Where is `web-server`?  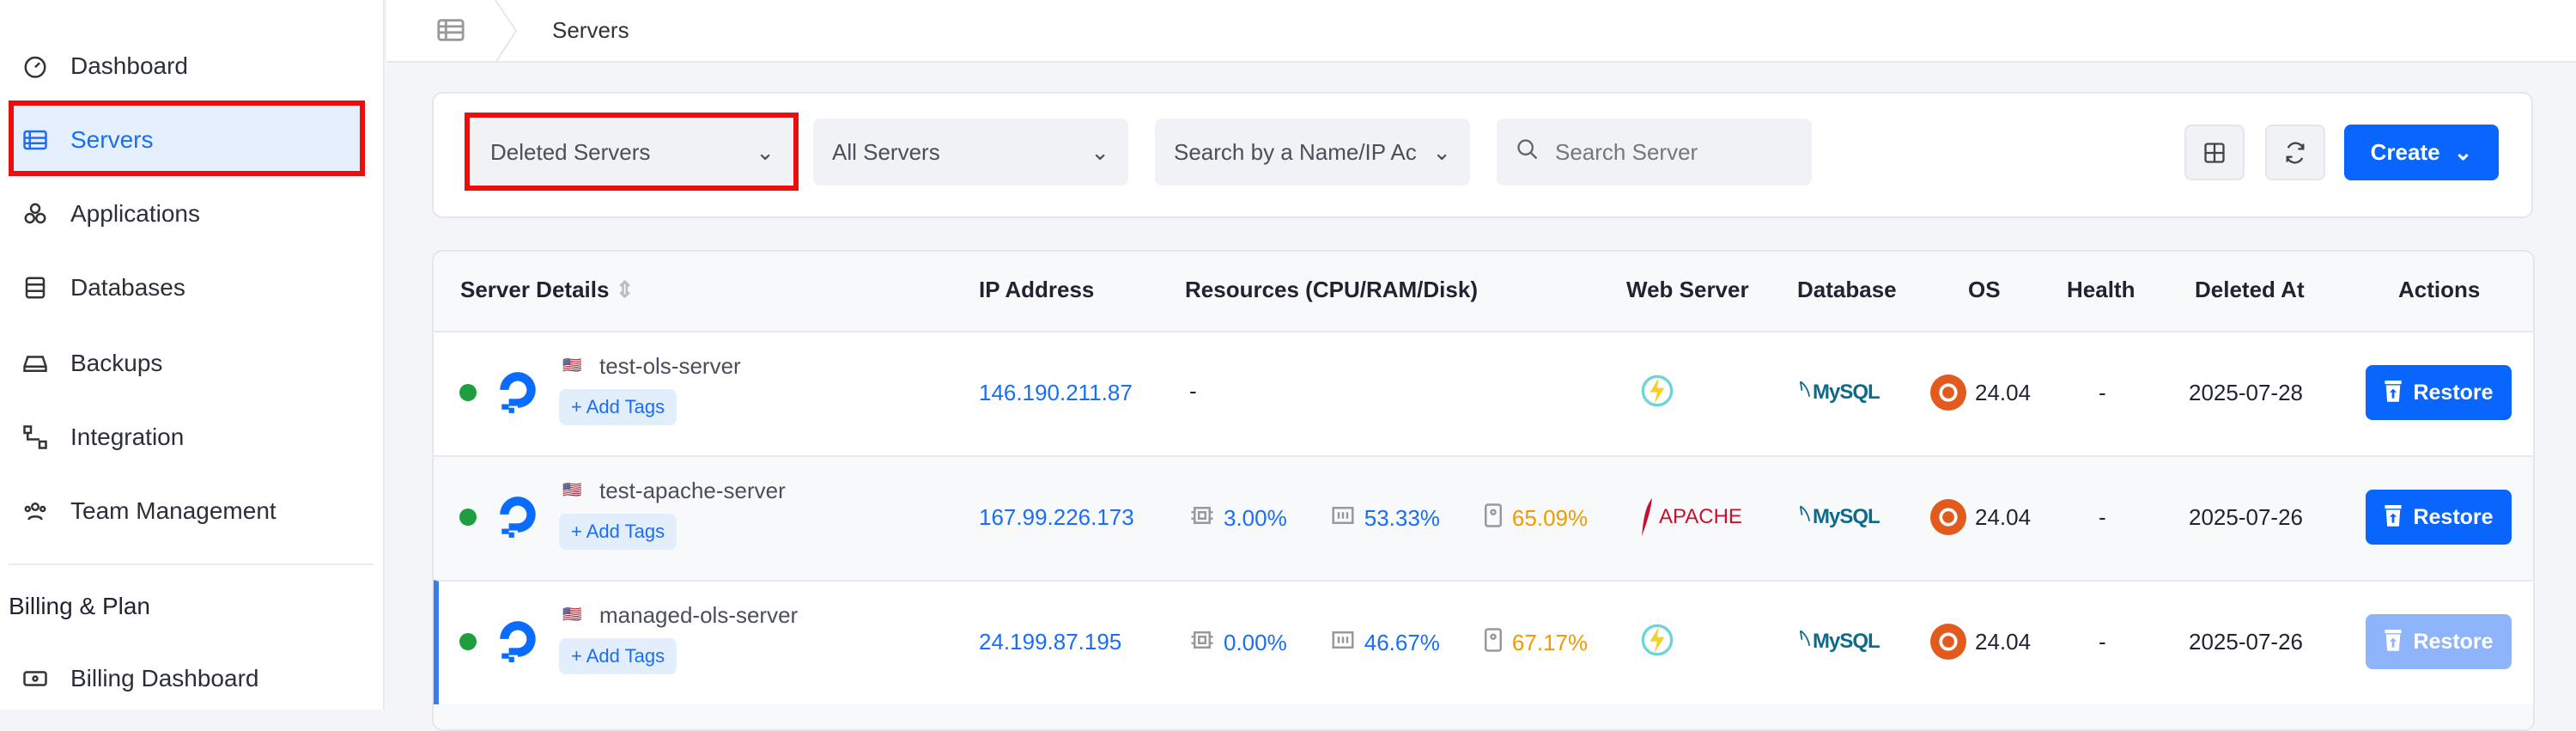
web-server is located at coordinates (1657, 394).